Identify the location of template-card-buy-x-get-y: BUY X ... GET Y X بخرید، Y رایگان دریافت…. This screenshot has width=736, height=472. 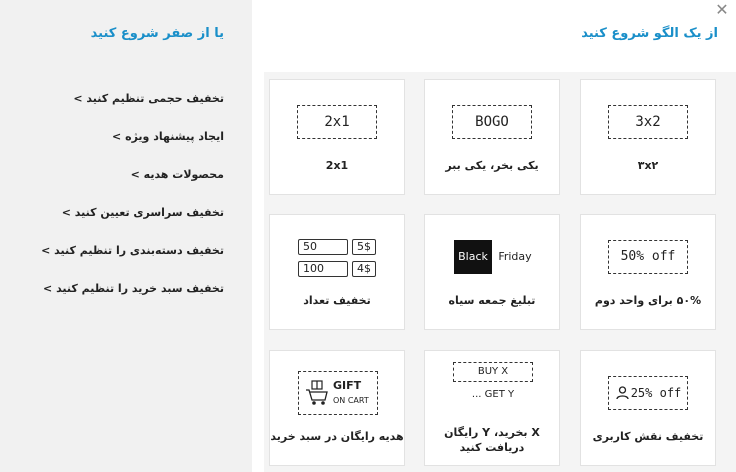
(492, 408).